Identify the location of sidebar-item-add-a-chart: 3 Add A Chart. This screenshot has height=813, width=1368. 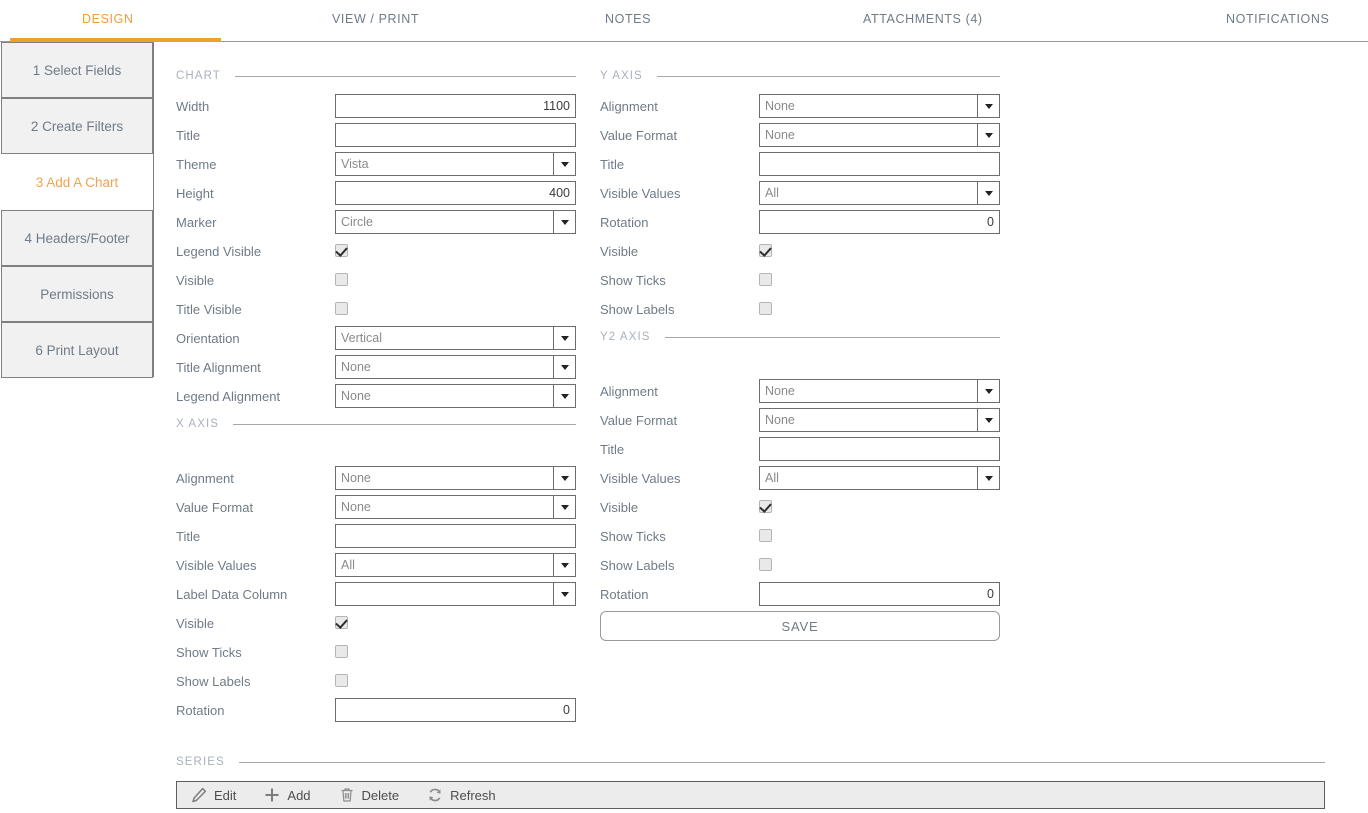
(77, 182).